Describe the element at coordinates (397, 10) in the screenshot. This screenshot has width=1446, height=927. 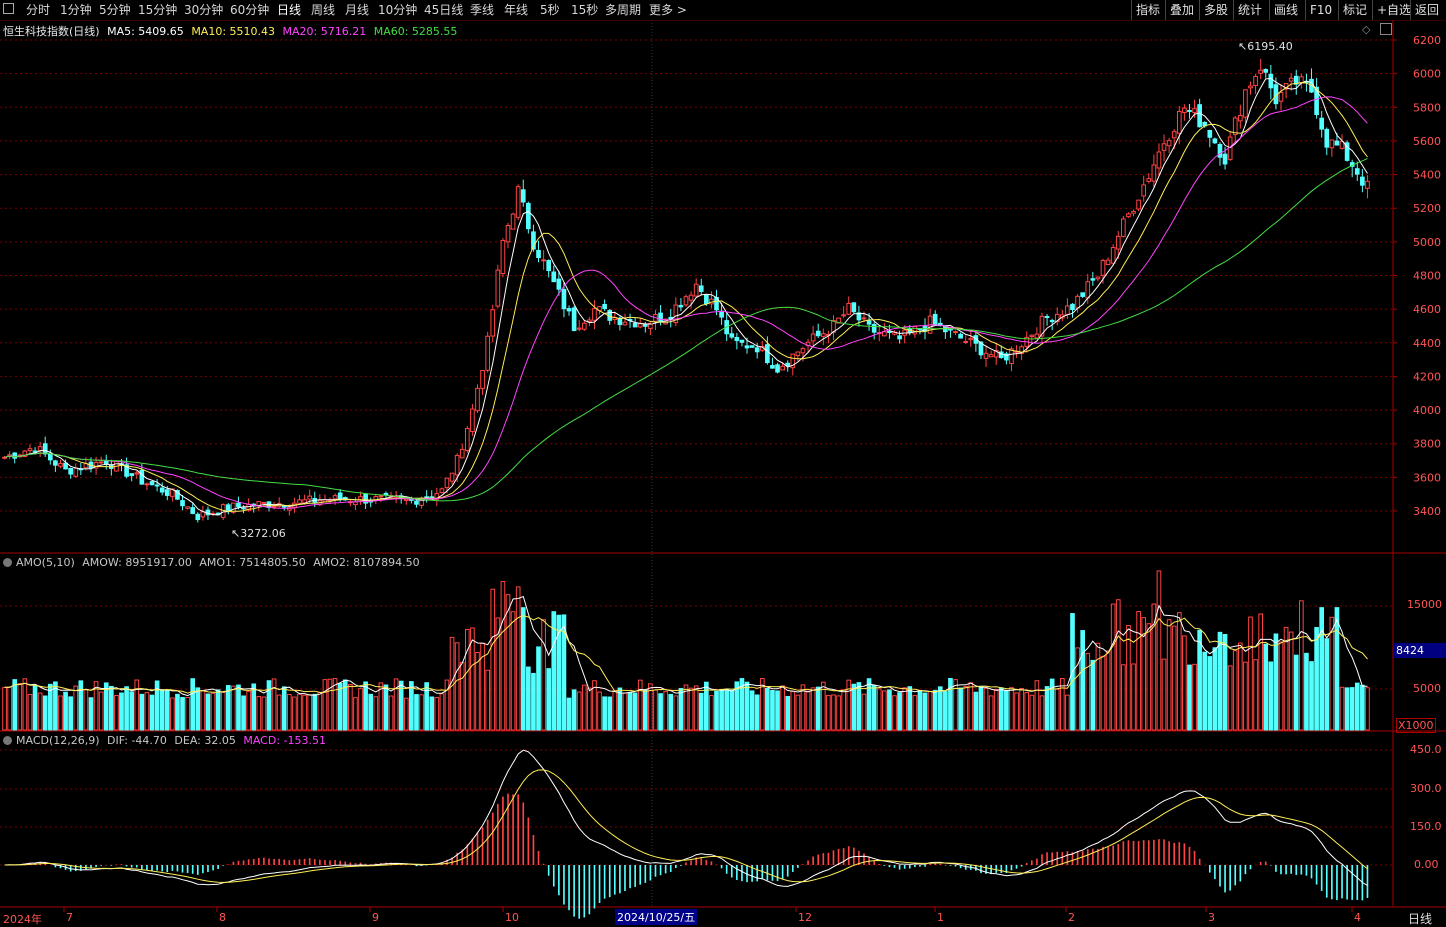
I see `tab-10min: 10分钟` at that location.